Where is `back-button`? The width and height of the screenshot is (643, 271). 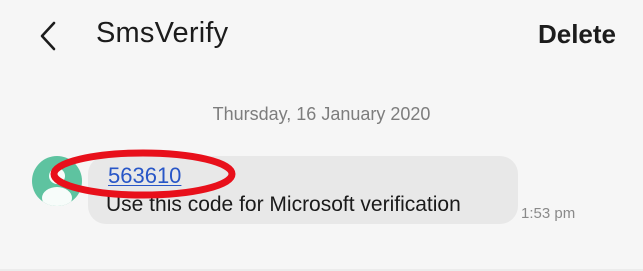
back-button is located at coordinates (49, 36).